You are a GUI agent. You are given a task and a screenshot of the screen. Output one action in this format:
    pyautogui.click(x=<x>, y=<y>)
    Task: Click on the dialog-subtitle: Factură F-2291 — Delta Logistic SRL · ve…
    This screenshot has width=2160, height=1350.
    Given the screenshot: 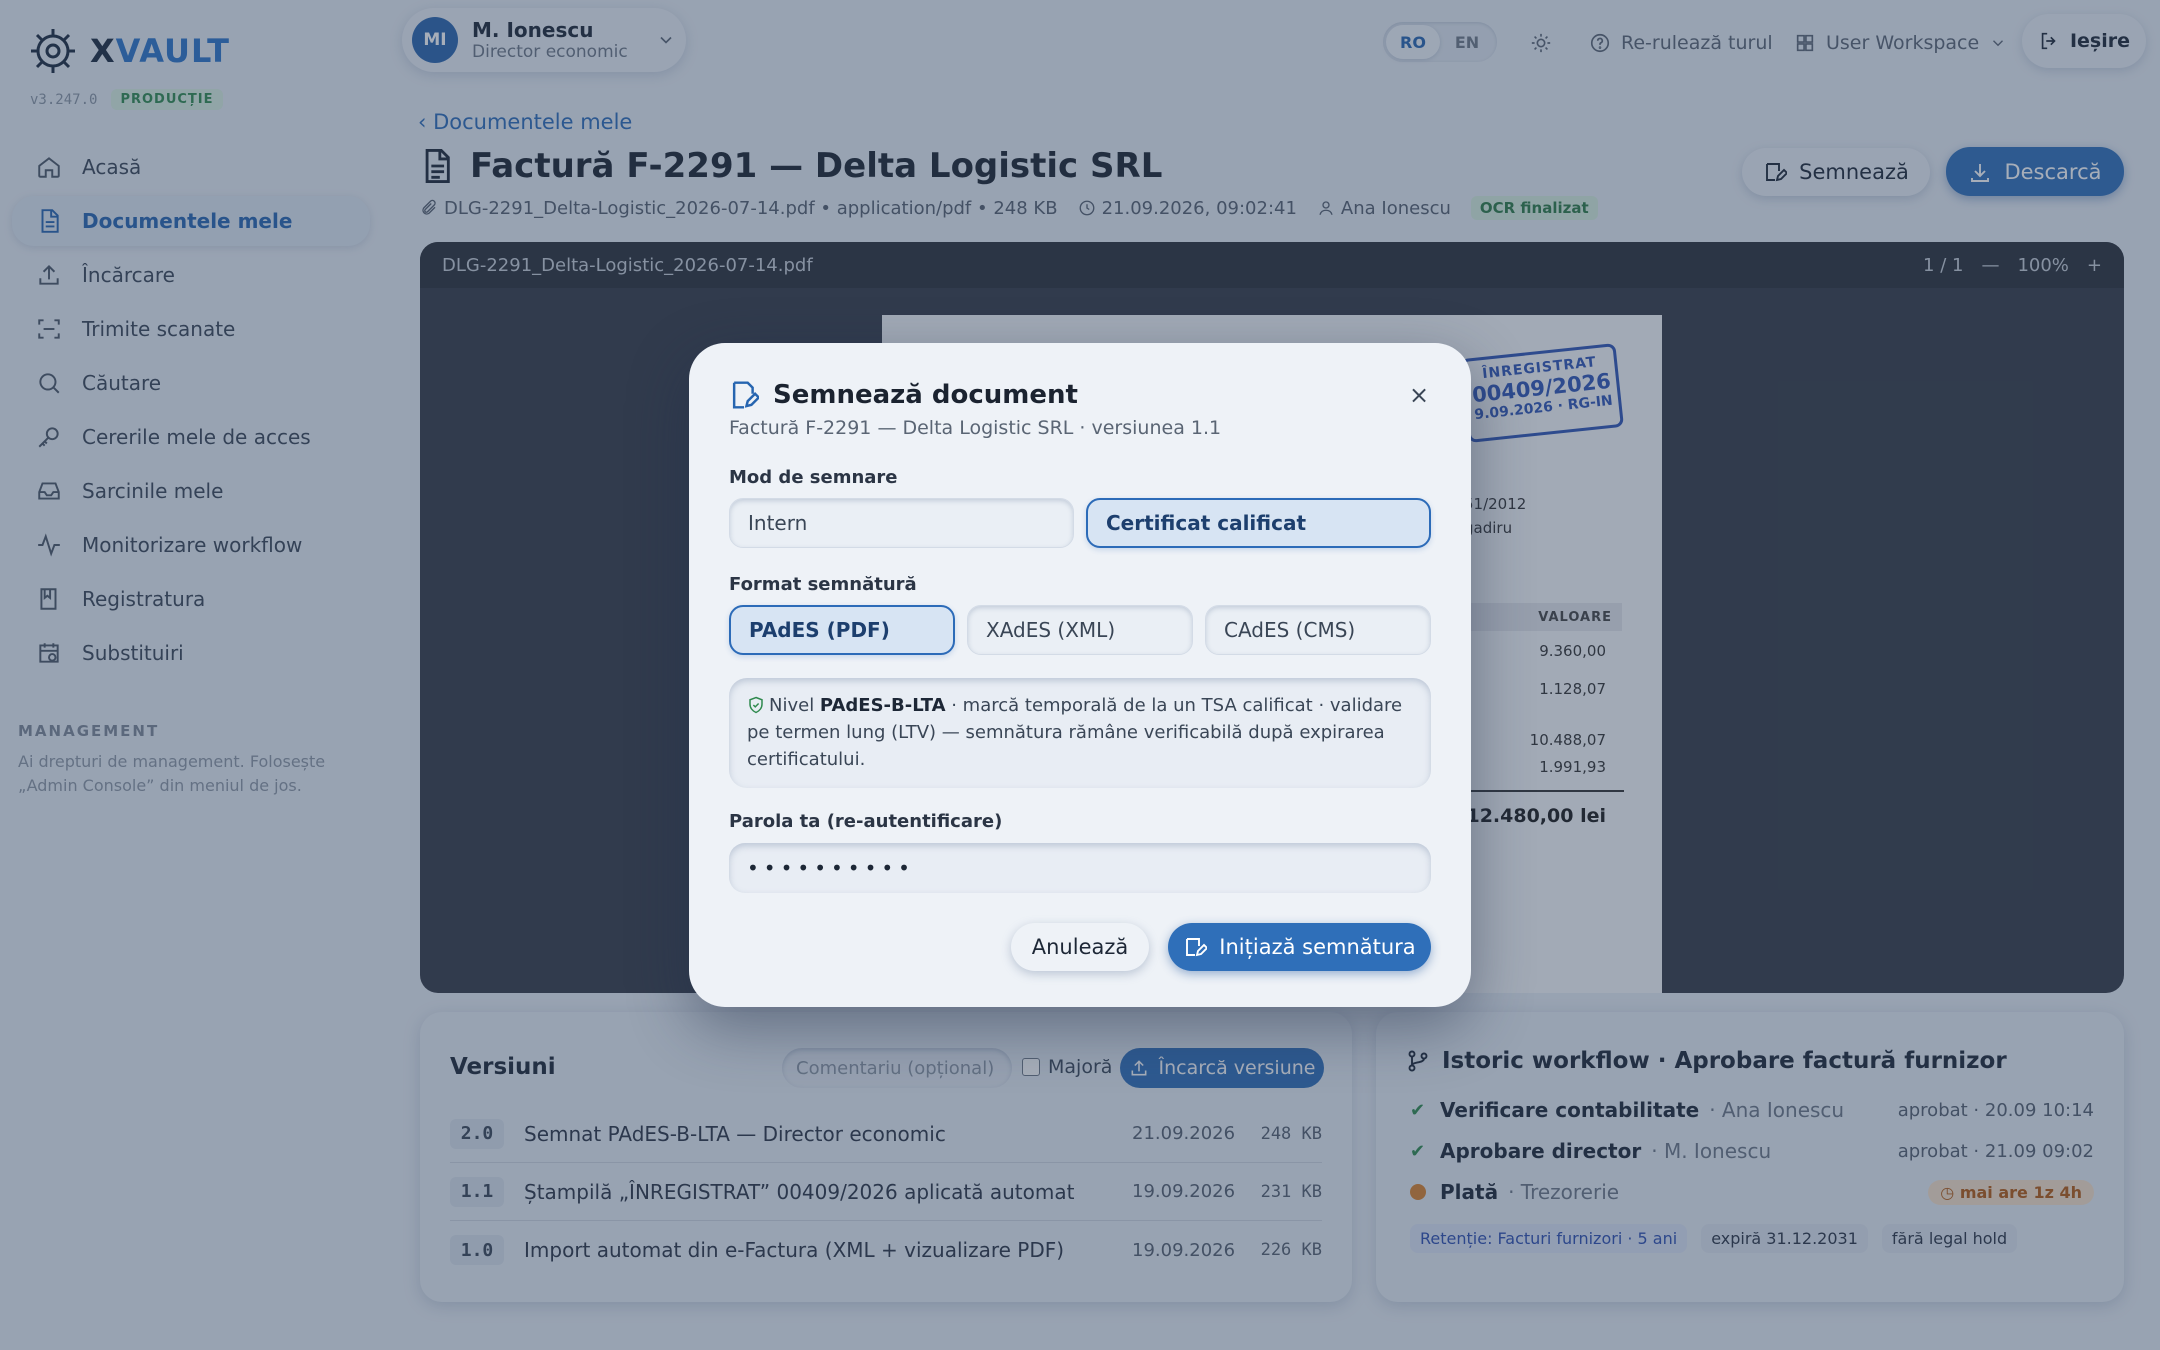 What is the action you would take?
    pyautogui.click(x=975, y=428)
    